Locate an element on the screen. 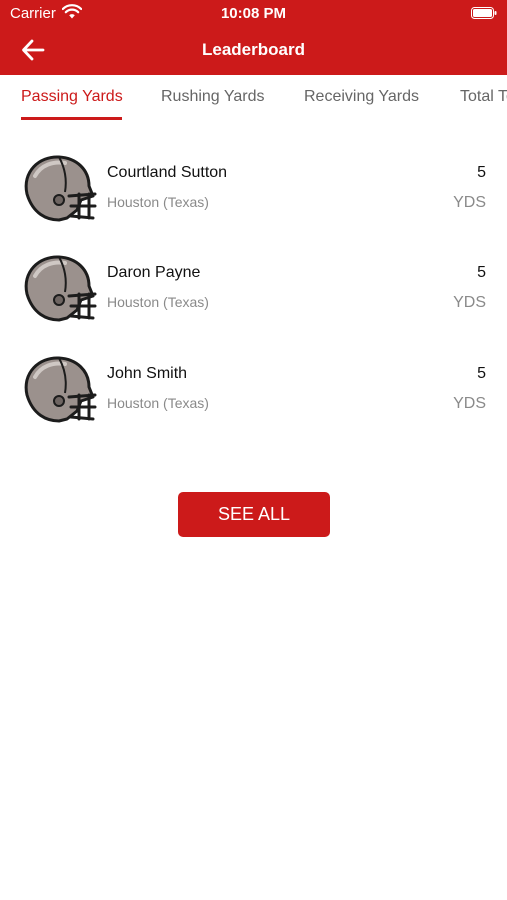 The height and width of the screenshot is (900, 507). tab-receiving-yards: Receiving Yards is located at coordinates (361, 97).